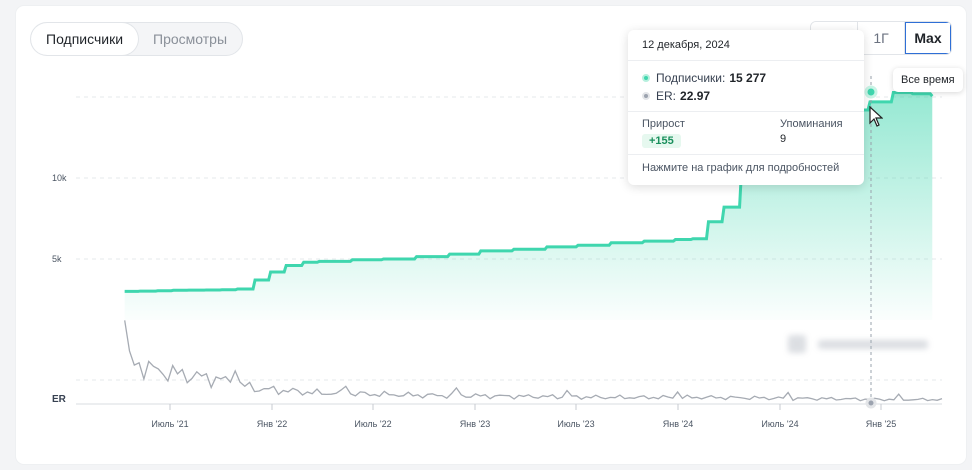 This screenshot has width=972, height=470. What do you see at coordinates (746, 96) in the screenshot?
I see `tooltip-er-row: ER: 22.97` at bounding box center [746, 96].